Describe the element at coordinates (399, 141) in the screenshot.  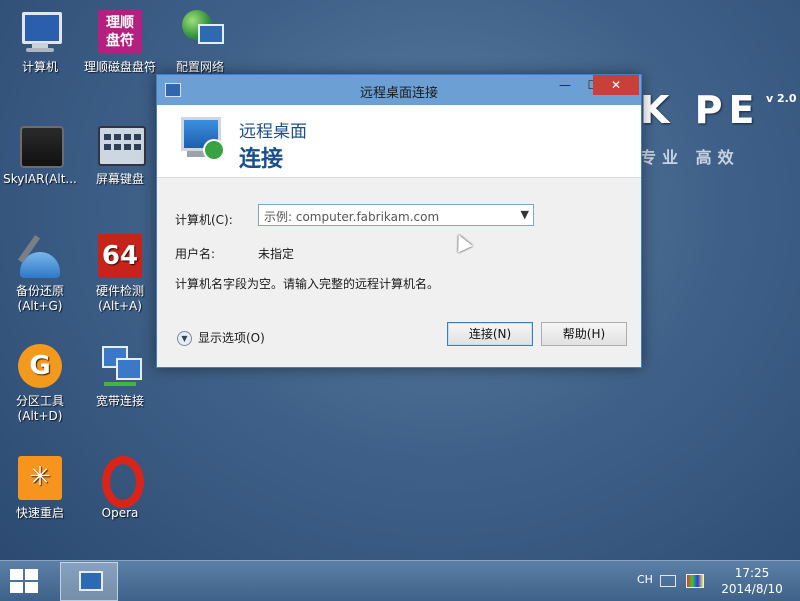
I see `dialog-header: 远程桌面 连接` at that location.